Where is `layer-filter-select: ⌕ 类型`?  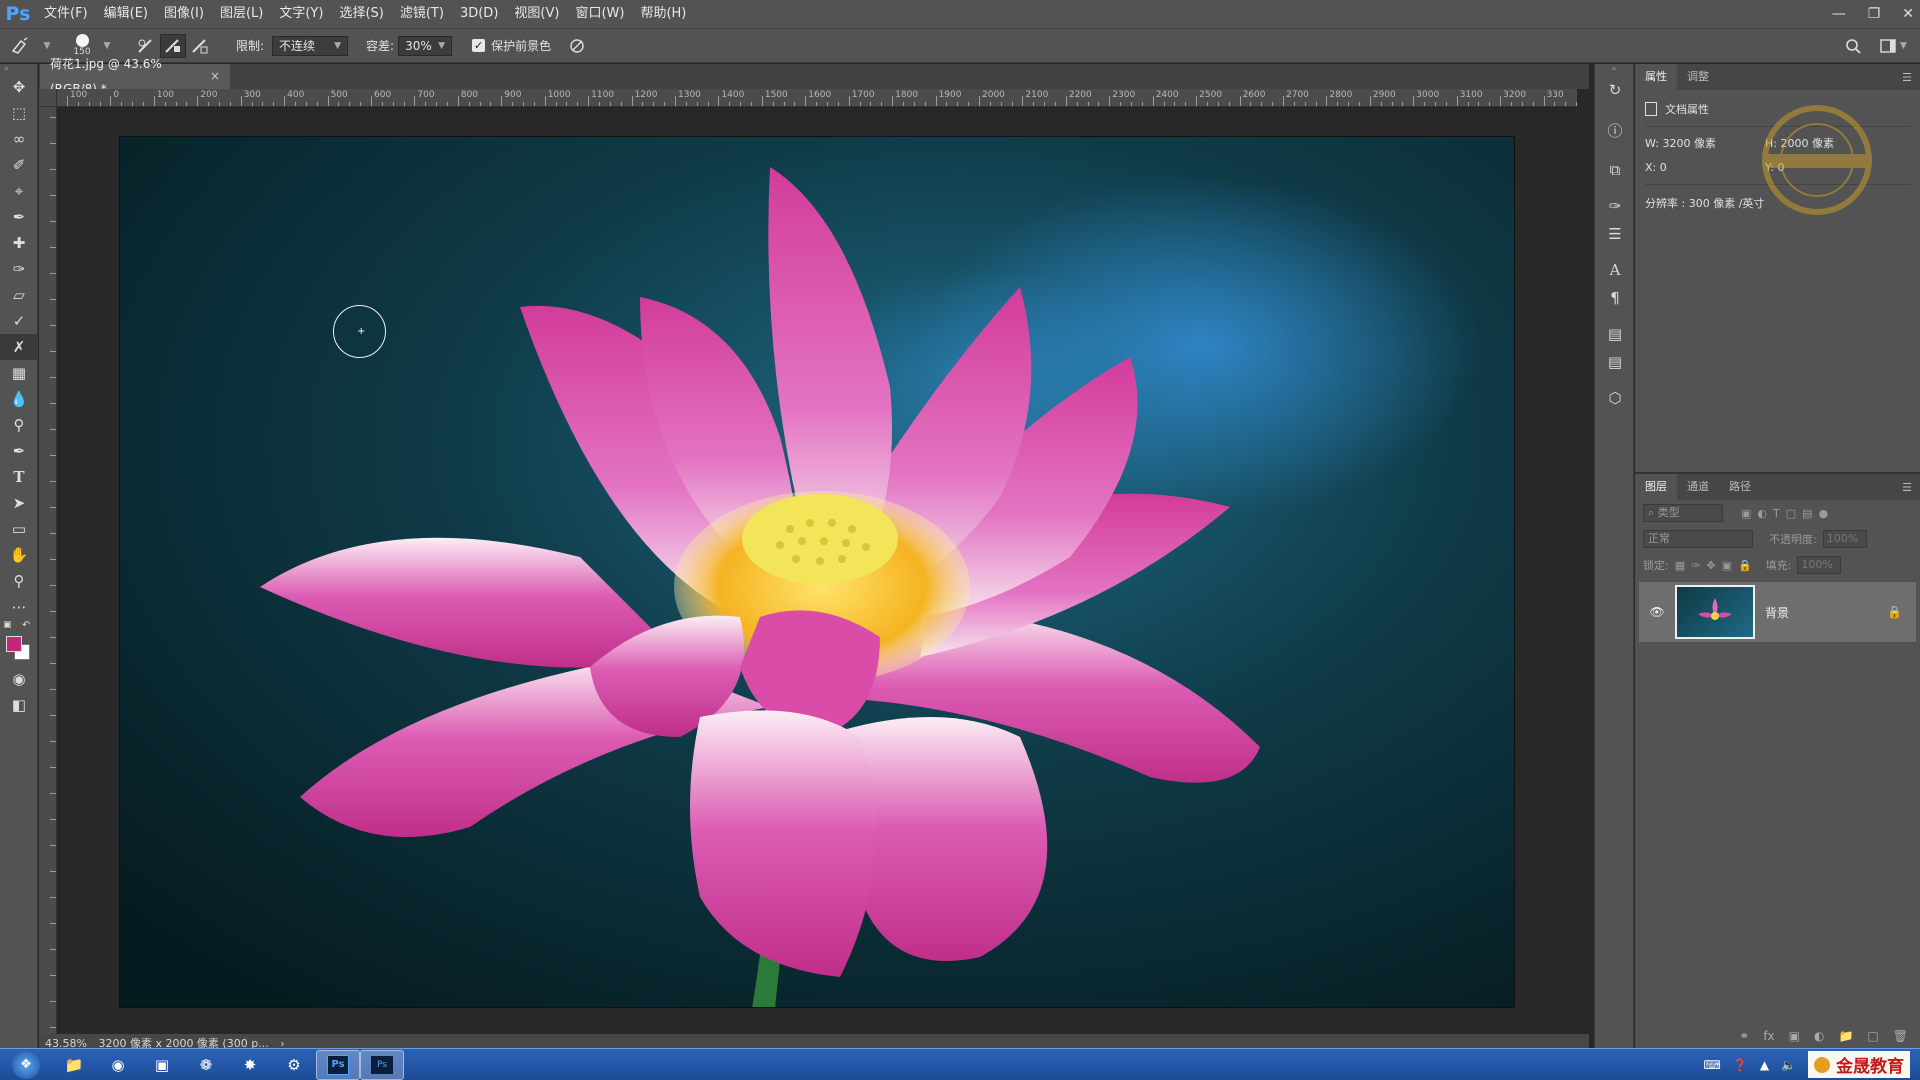 layer-filter-select: ⌕ 类型 is located at coordinates (1683, 513).